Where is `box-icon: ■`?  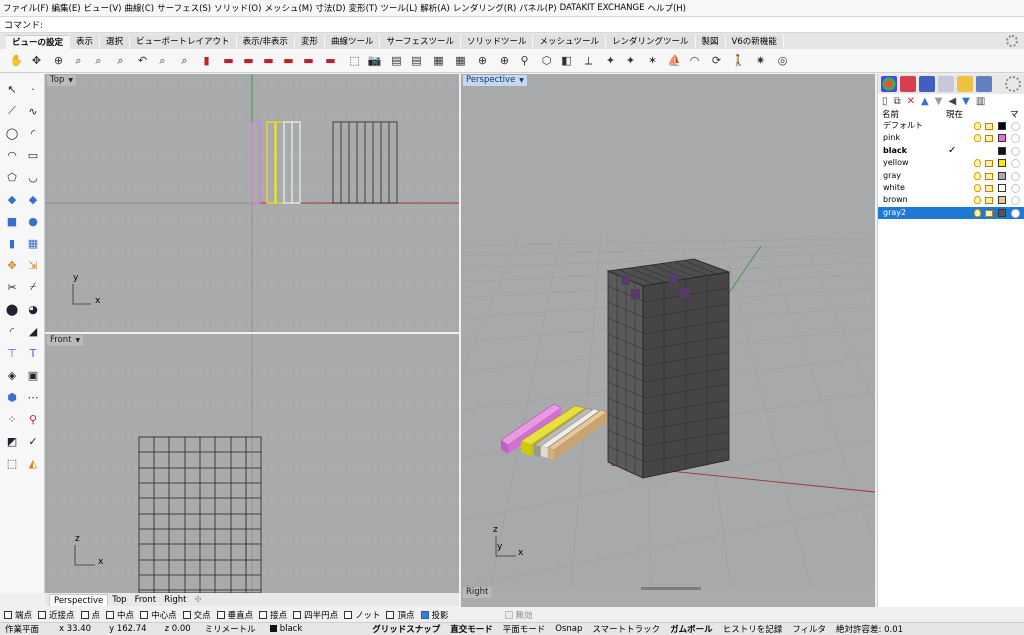 box-icon: ■ is located at coordinates (12, 221).